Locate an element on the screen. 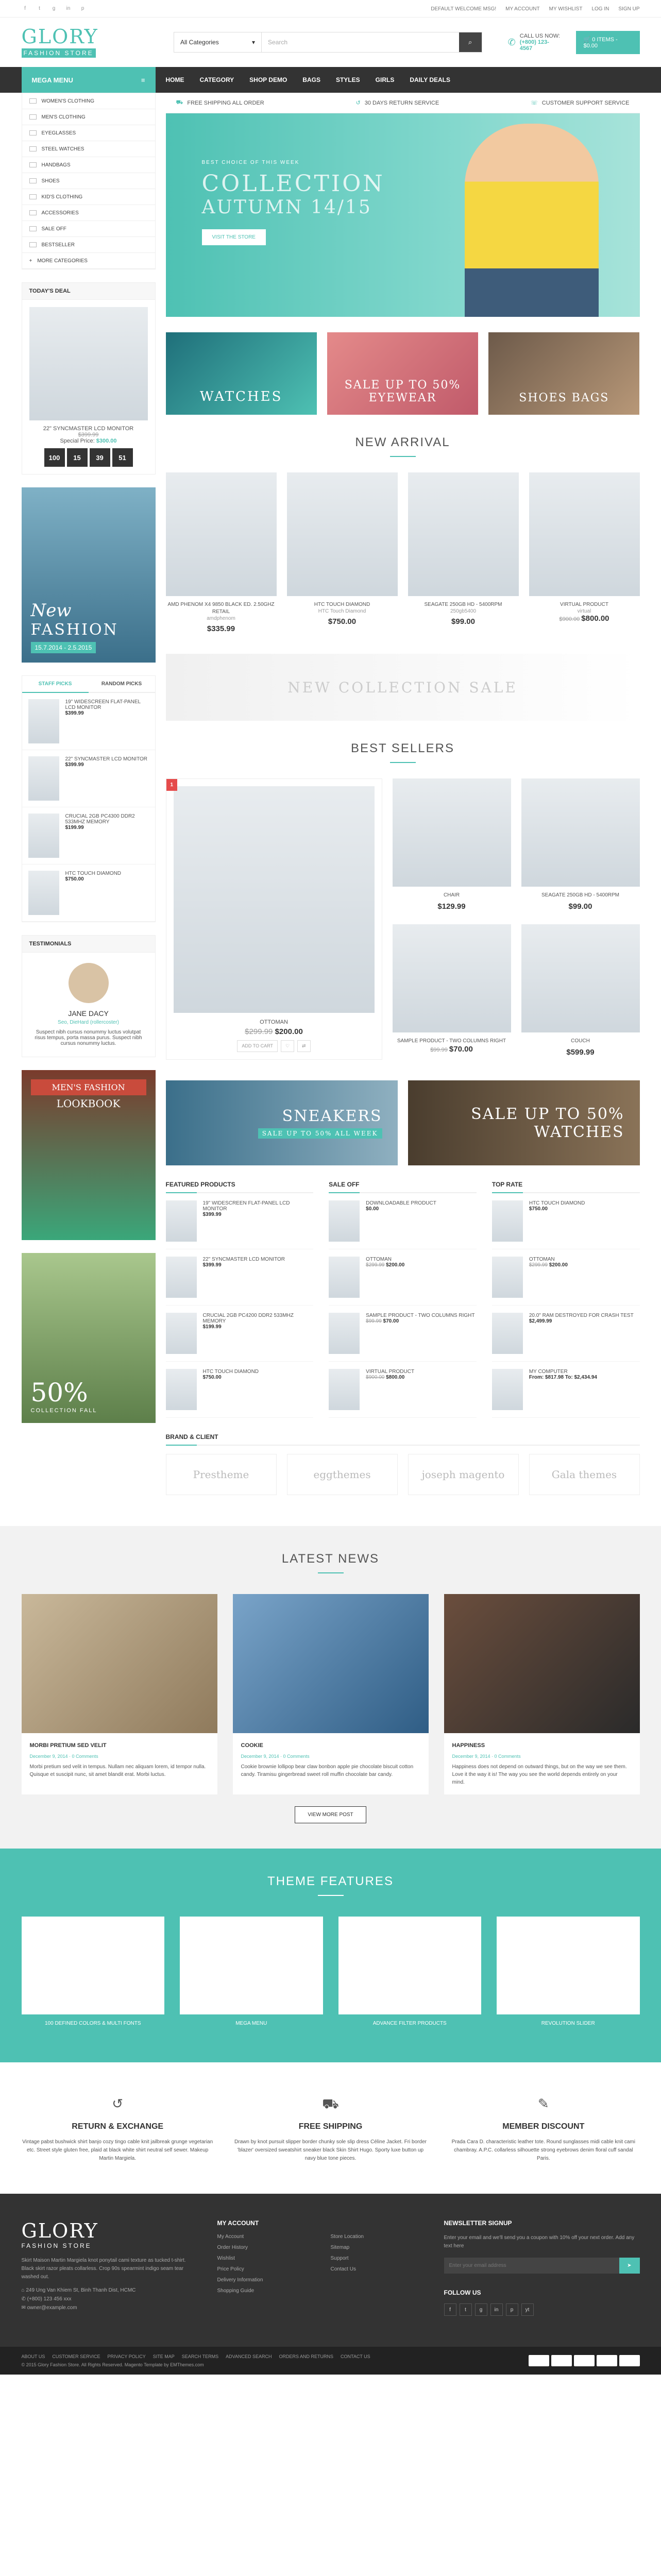 This screenshot has height=2576, width=661. search-category-select: All Categories ▾ is located at coordinates (218, 42).